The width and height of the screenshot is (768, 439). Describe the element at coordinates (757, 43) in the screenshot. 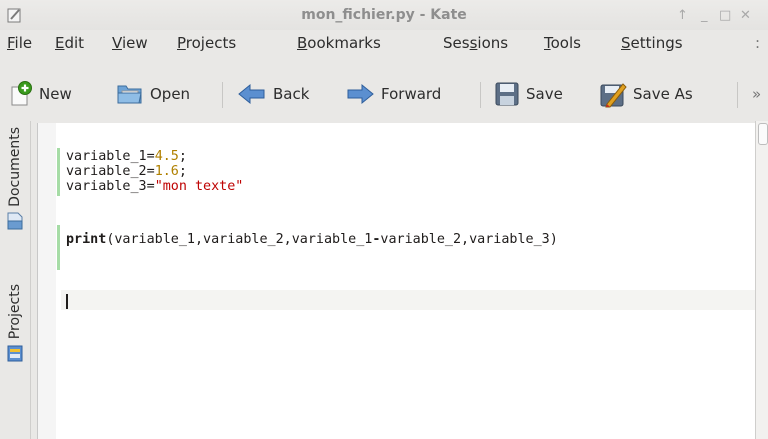

I see `menu-overflow: :` at that location.